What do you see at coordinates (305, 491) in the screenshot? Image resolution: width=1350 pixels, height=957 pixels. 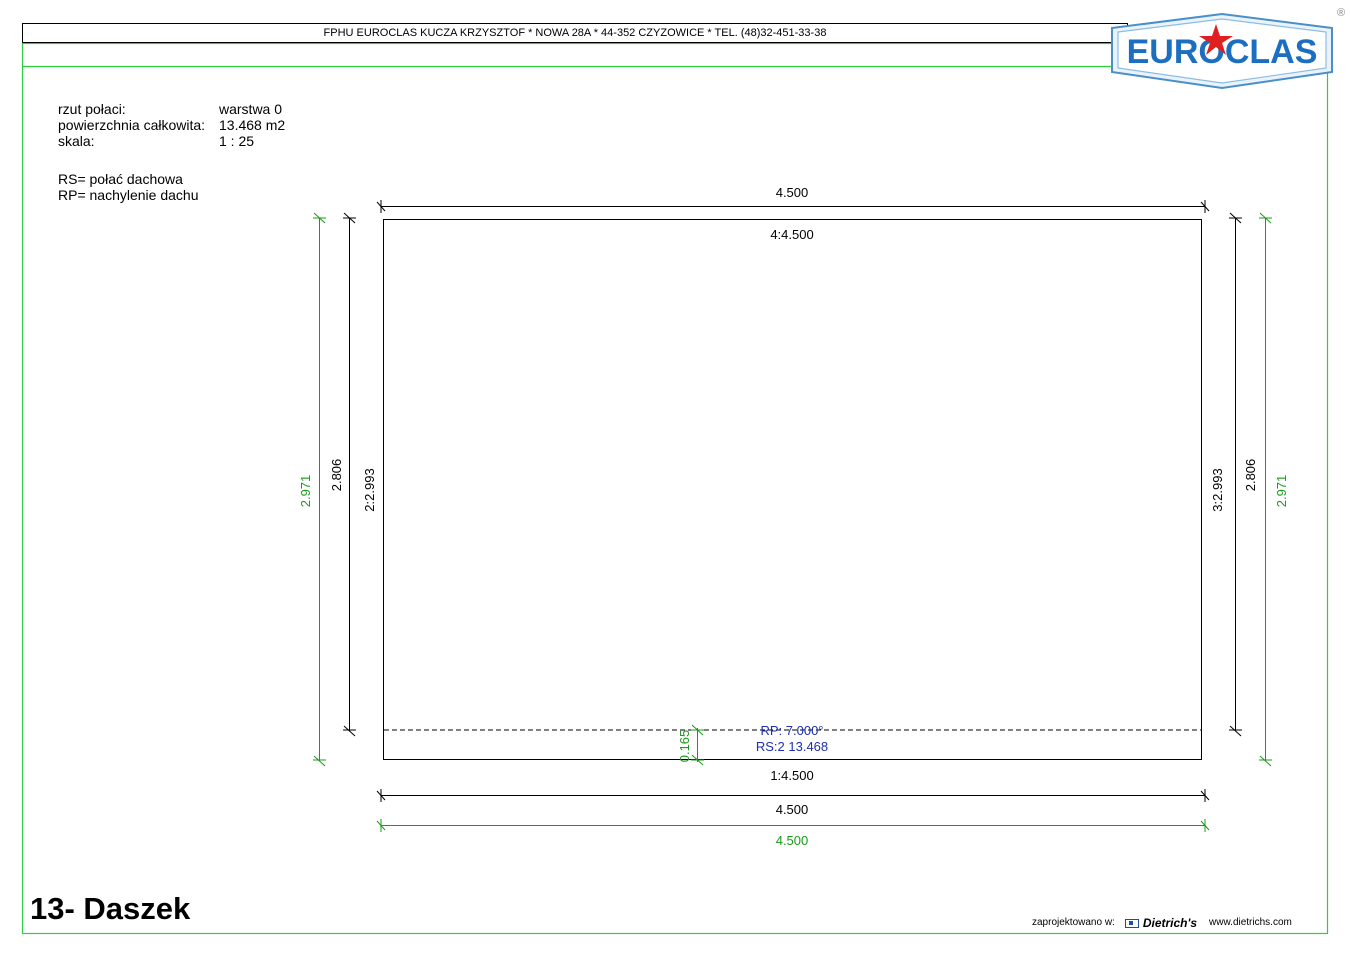 I see `dim-left-green-label: 2.971` at bounding box center [305, 491].